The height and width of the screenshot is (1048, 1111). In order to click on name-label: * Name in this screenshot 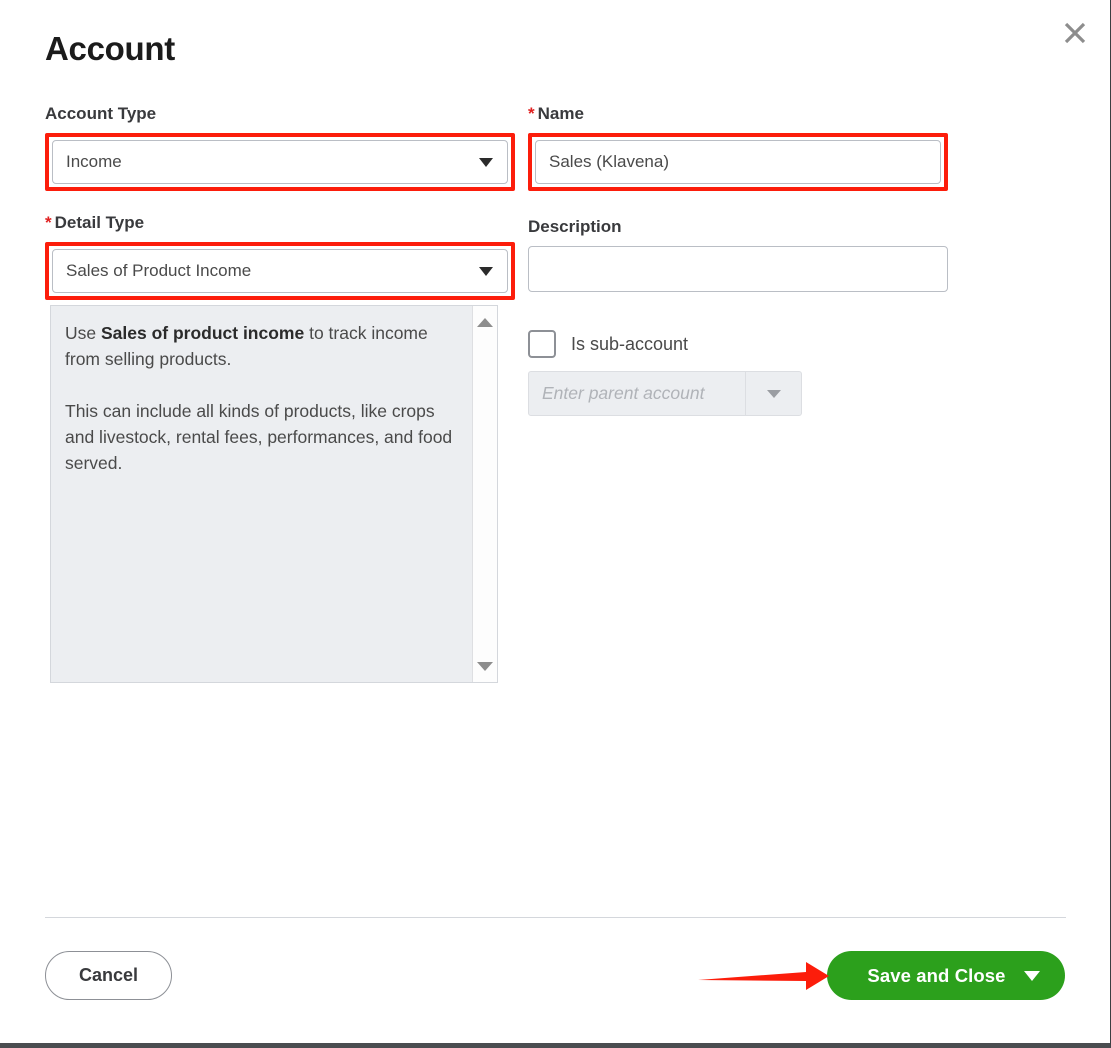, I will do `click(738, 114)`.